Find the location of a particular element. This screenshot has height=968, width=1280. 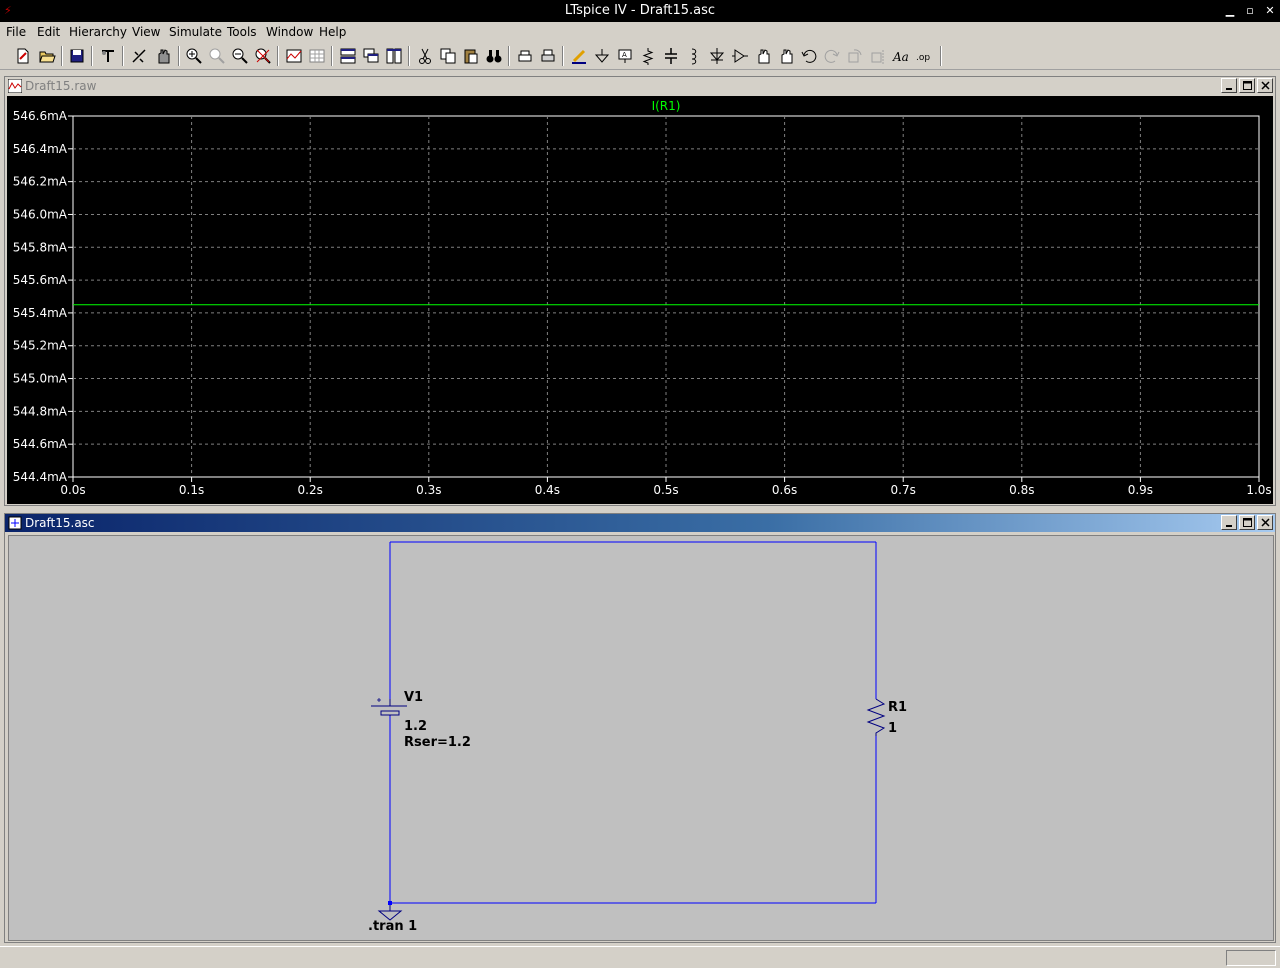

x-tick-label: 0.4s is located at coordinates (547, 490).